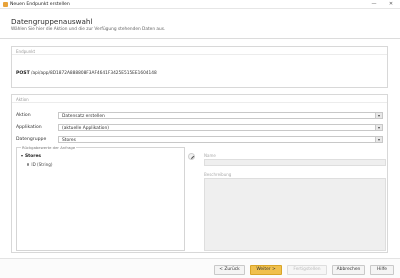  What do you see at coordinates (40, 4) in the screenshot?
I see `window-title: Neuen Endpunkt erstellen` at bounding box center [40, 4].